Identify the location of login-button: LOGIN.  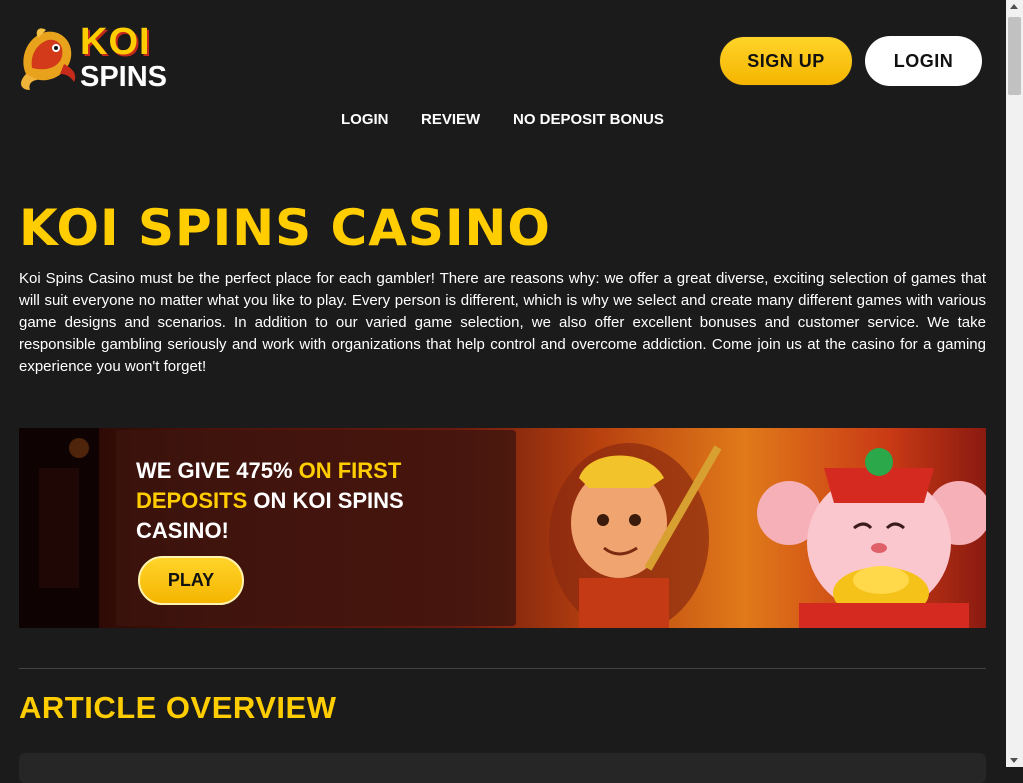
(923, 61).